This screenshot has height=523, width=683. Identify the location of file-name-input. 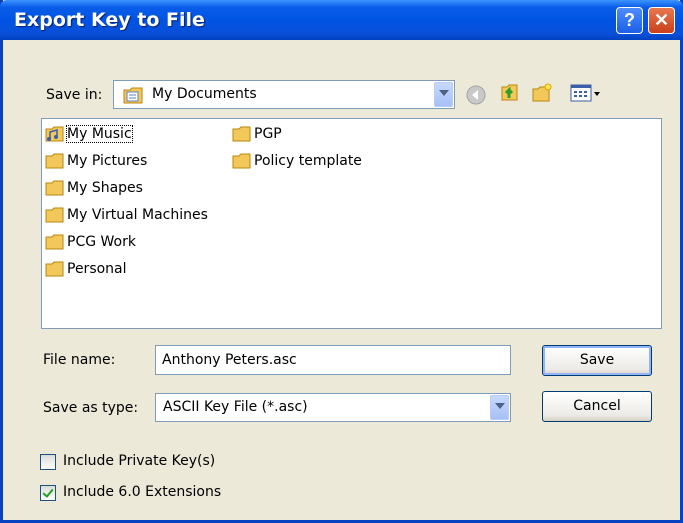
(333, 360).